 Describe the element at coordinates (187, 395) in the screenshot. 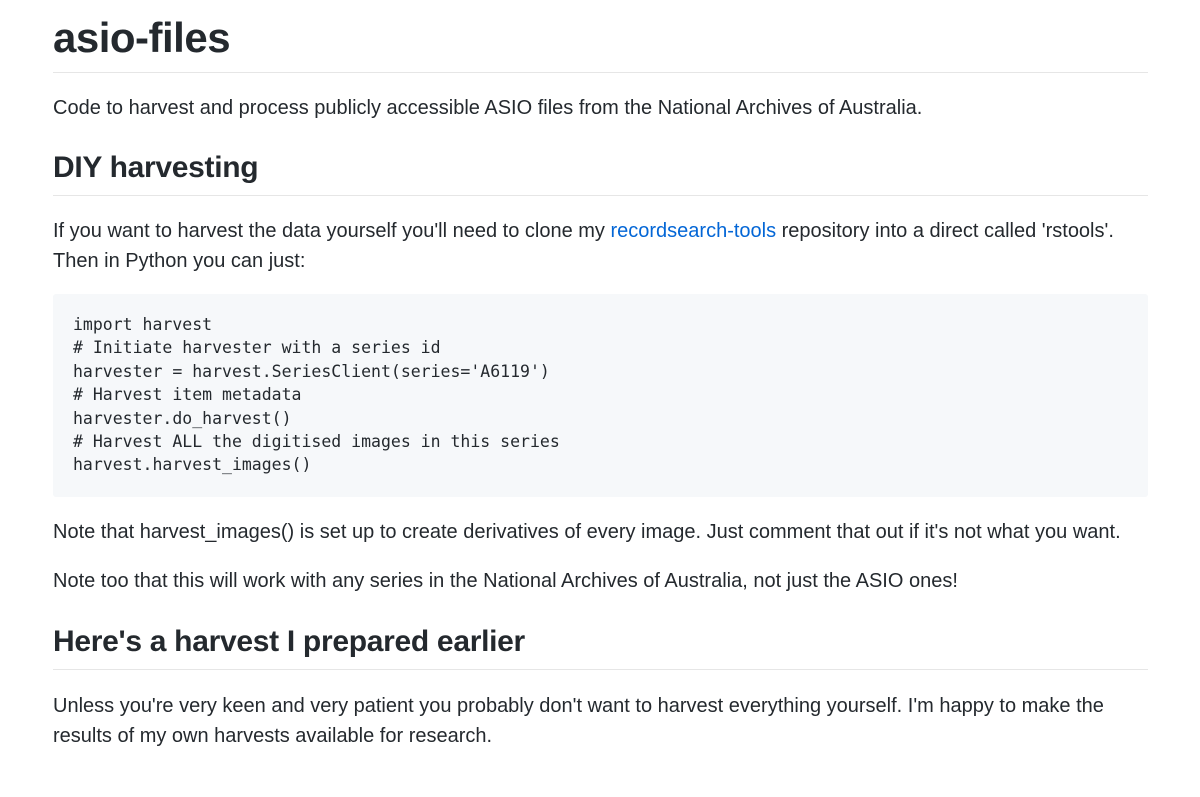

I see `code-line: # Harvest item metadata` at that location.